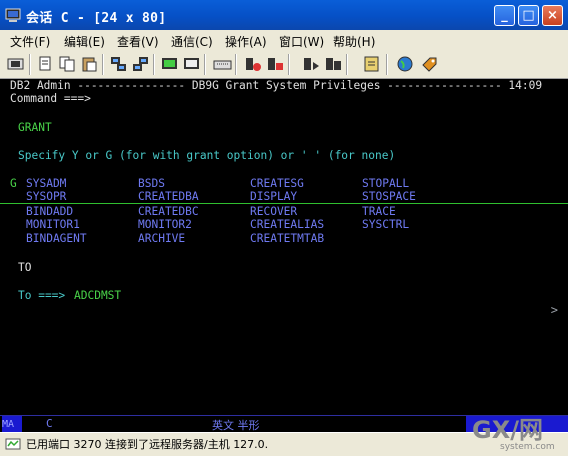 The width and height of the screenshot is (568, 456). I want to click on stop-macro-icon, so click(275, 64).